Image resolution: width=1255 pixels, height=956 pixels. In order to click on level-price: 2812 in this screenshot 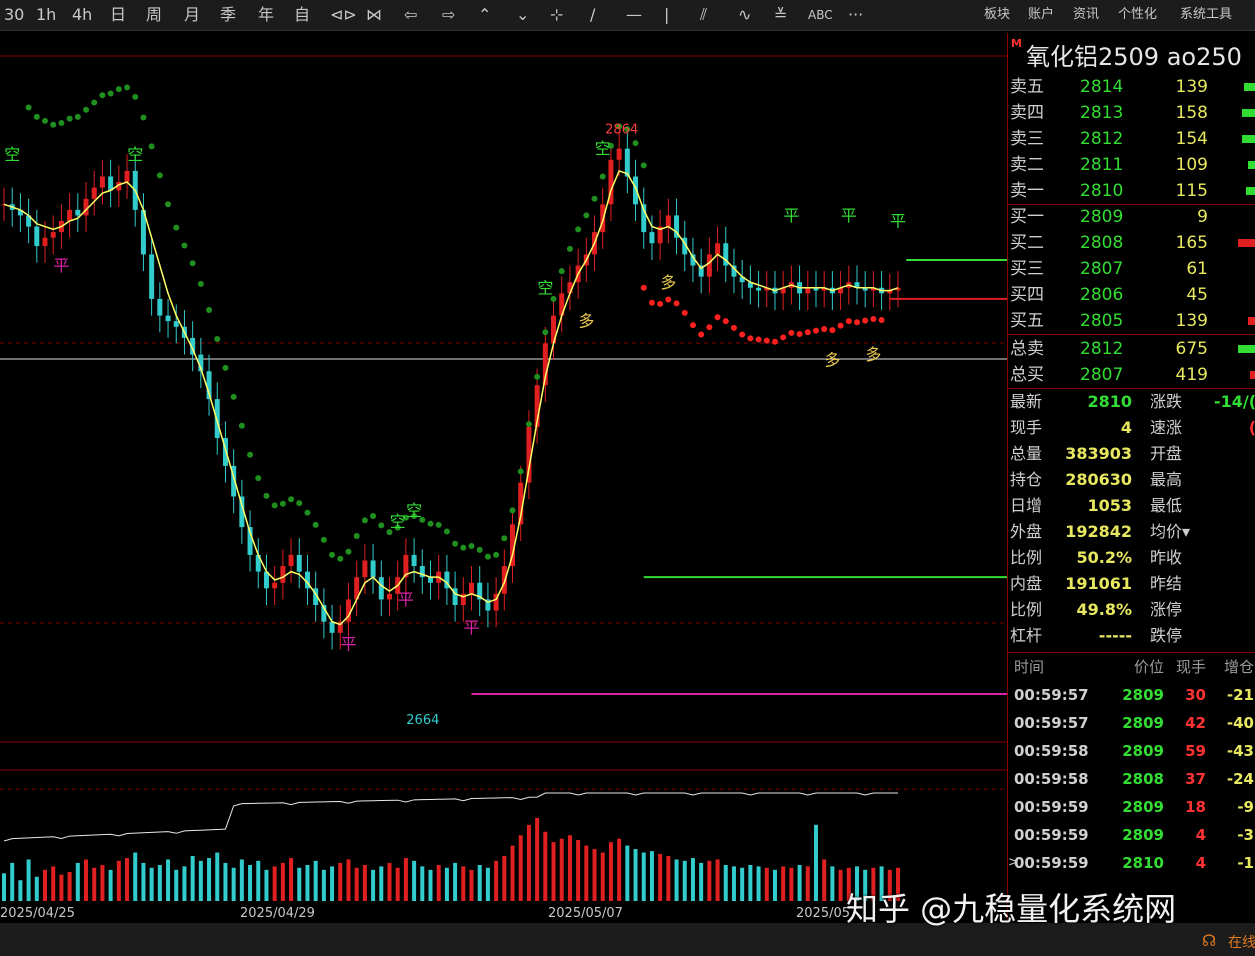, I will do `click(1102, 349)`.